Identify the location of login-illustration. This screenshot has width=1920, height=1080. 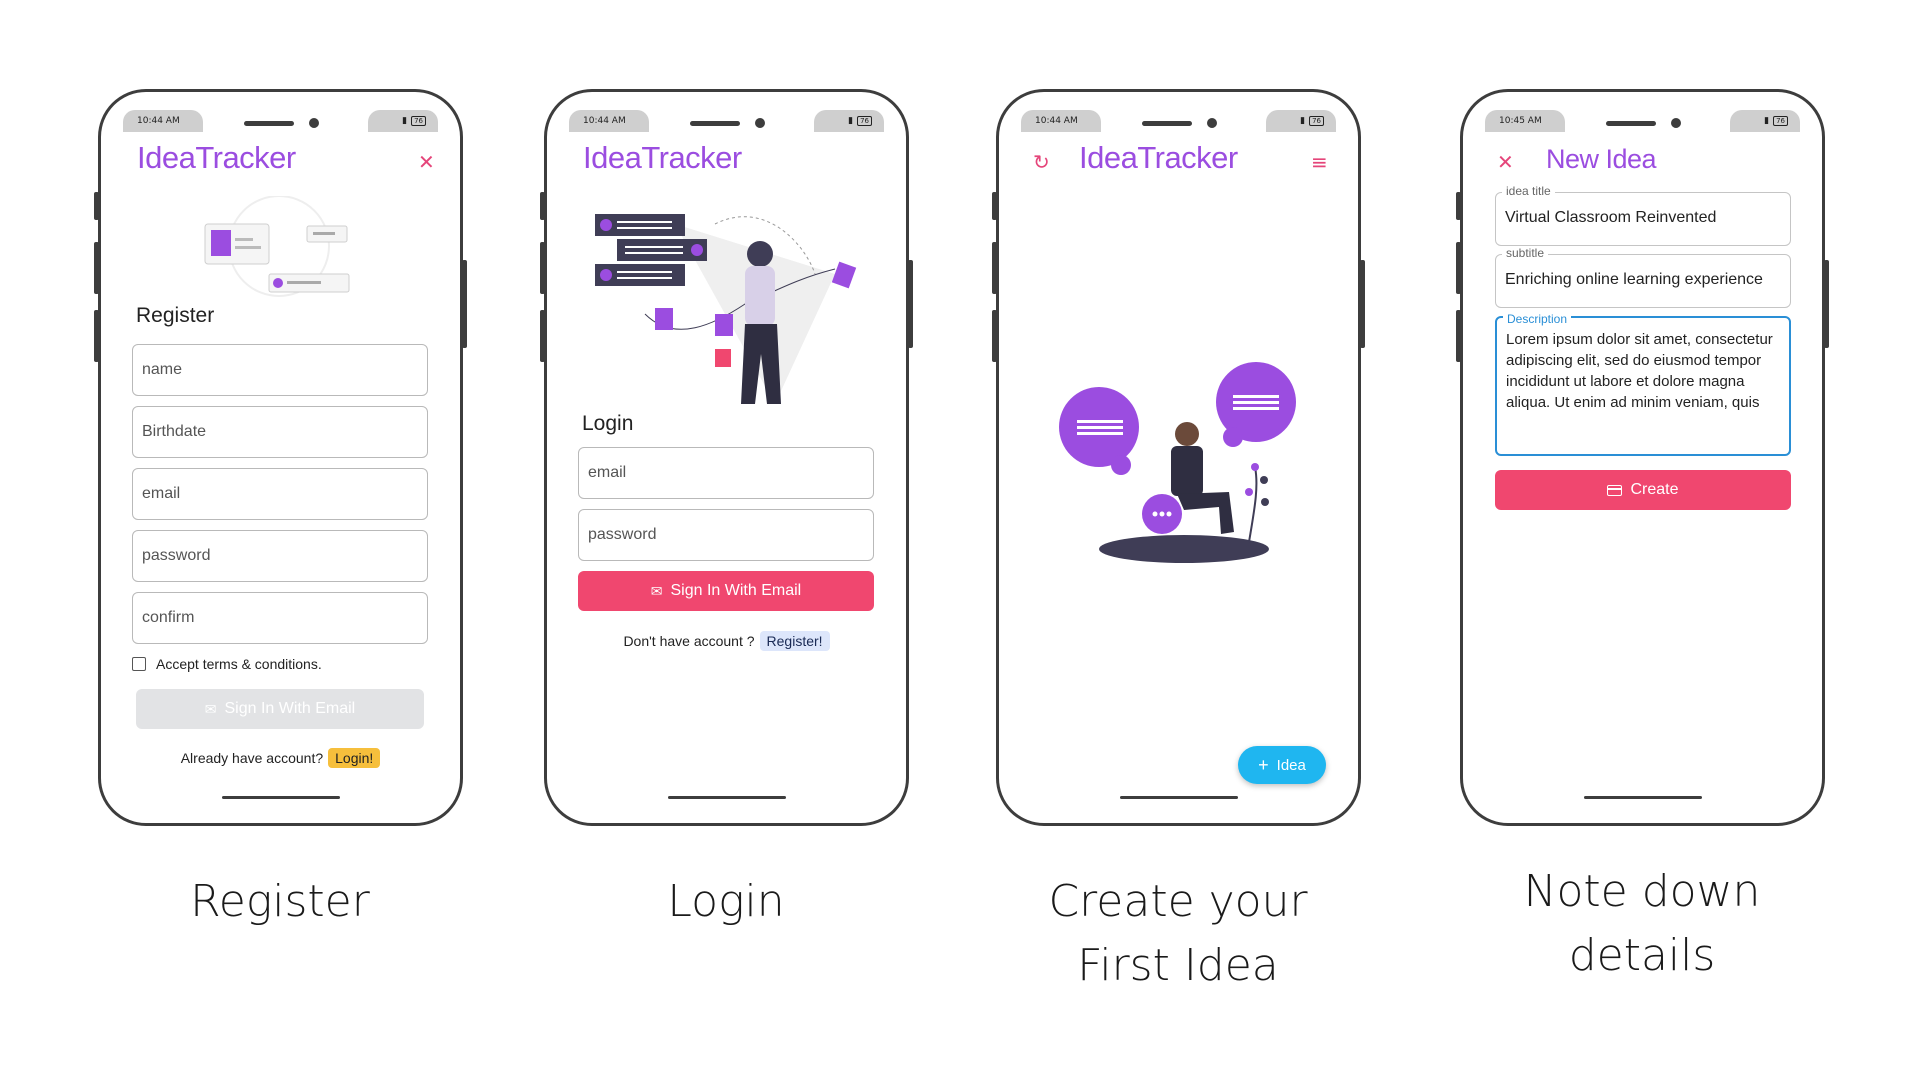
(726, 309).